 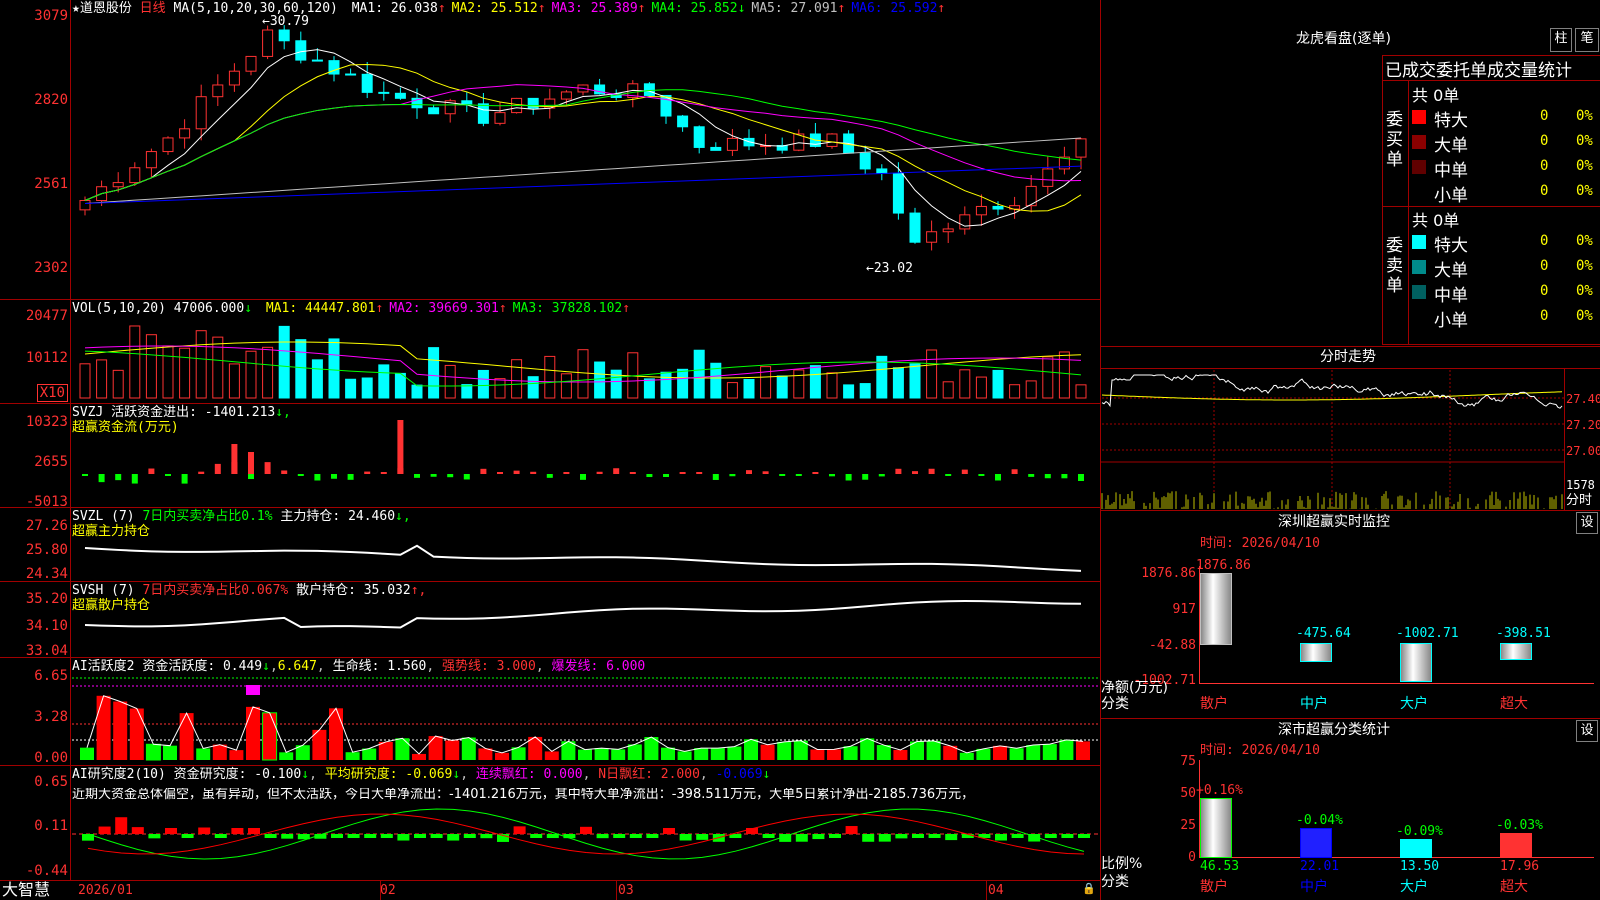 What do you see at coordinates (1584, 316) in the screenshot?
I see `sell-row-pct: 0%` at bounding box center [1584, 316].